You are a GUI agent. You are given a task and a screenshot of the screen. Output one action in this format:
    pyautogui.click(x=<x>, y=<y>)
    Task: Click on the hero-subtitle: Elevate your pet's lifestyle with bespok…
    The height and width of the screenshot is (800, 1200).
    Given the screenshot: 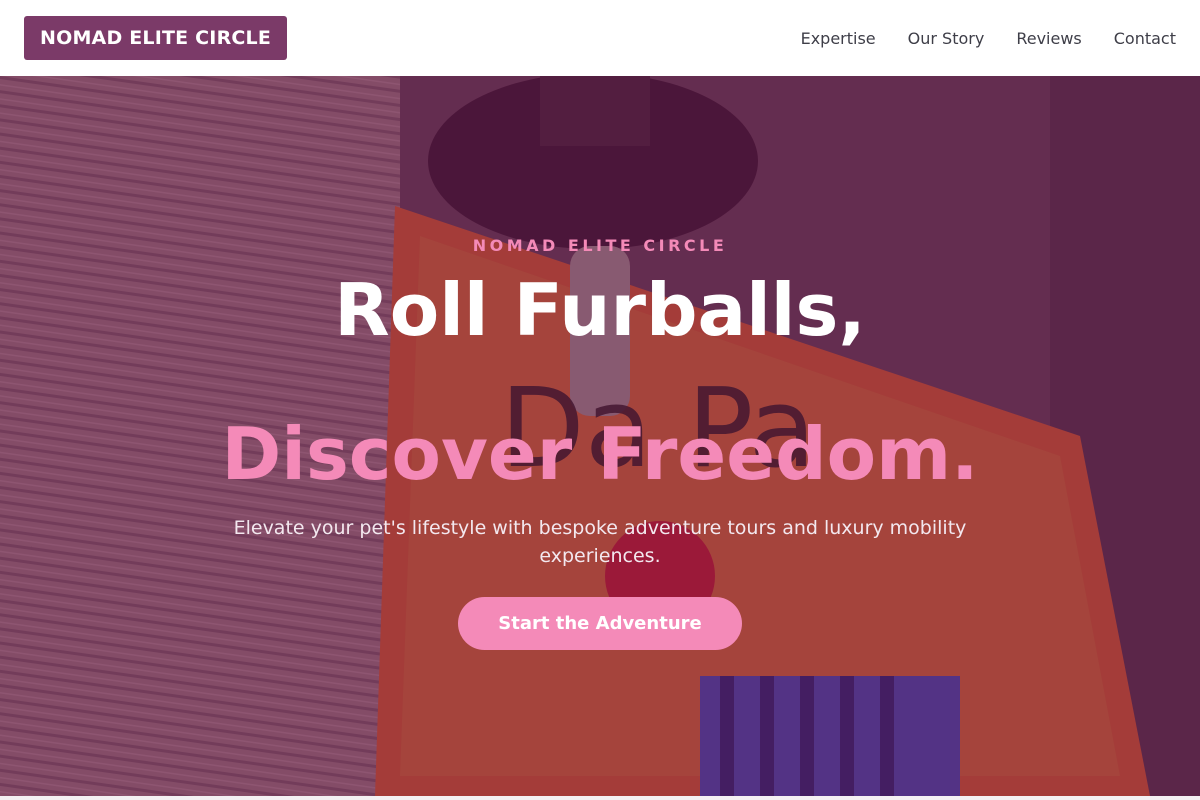 What is the action you would take?
    pyautogui.click(x=600, y=542)
    